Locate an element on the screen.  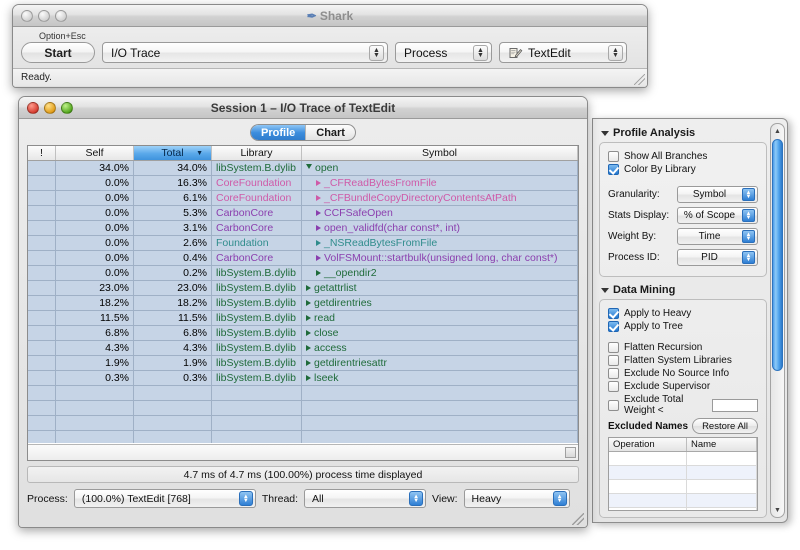
table-row: 0.0% 2.6% Foundation _NSReadBytesFromFile is located at coordinates (303, 243).